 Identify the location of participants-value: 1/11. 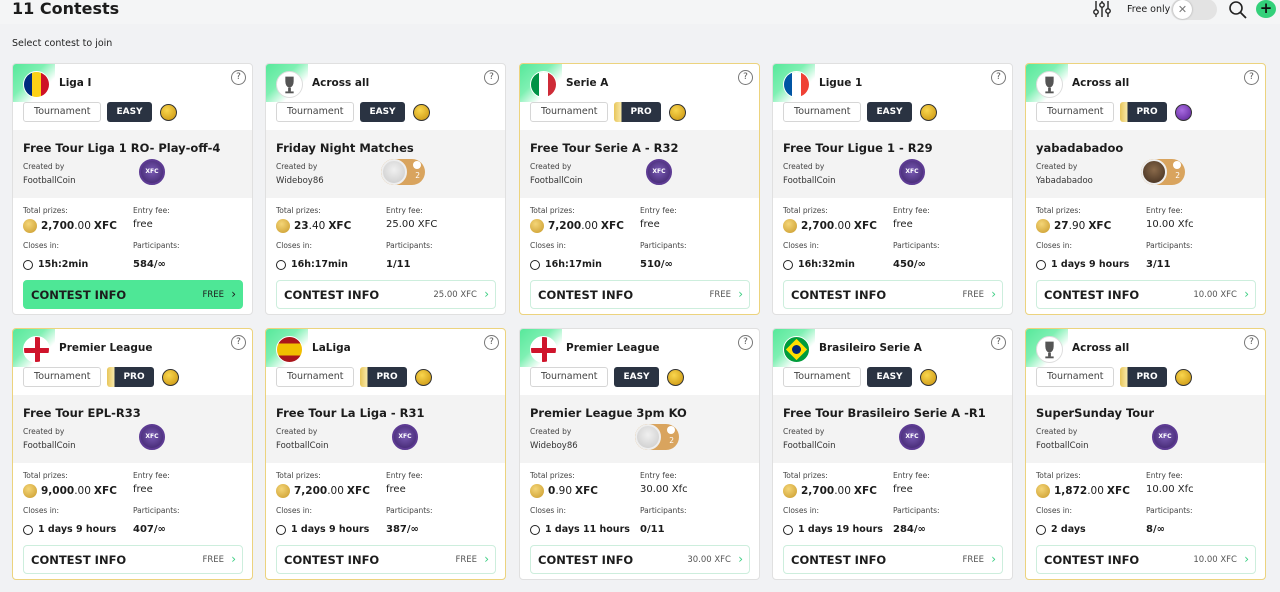
(398, 264).